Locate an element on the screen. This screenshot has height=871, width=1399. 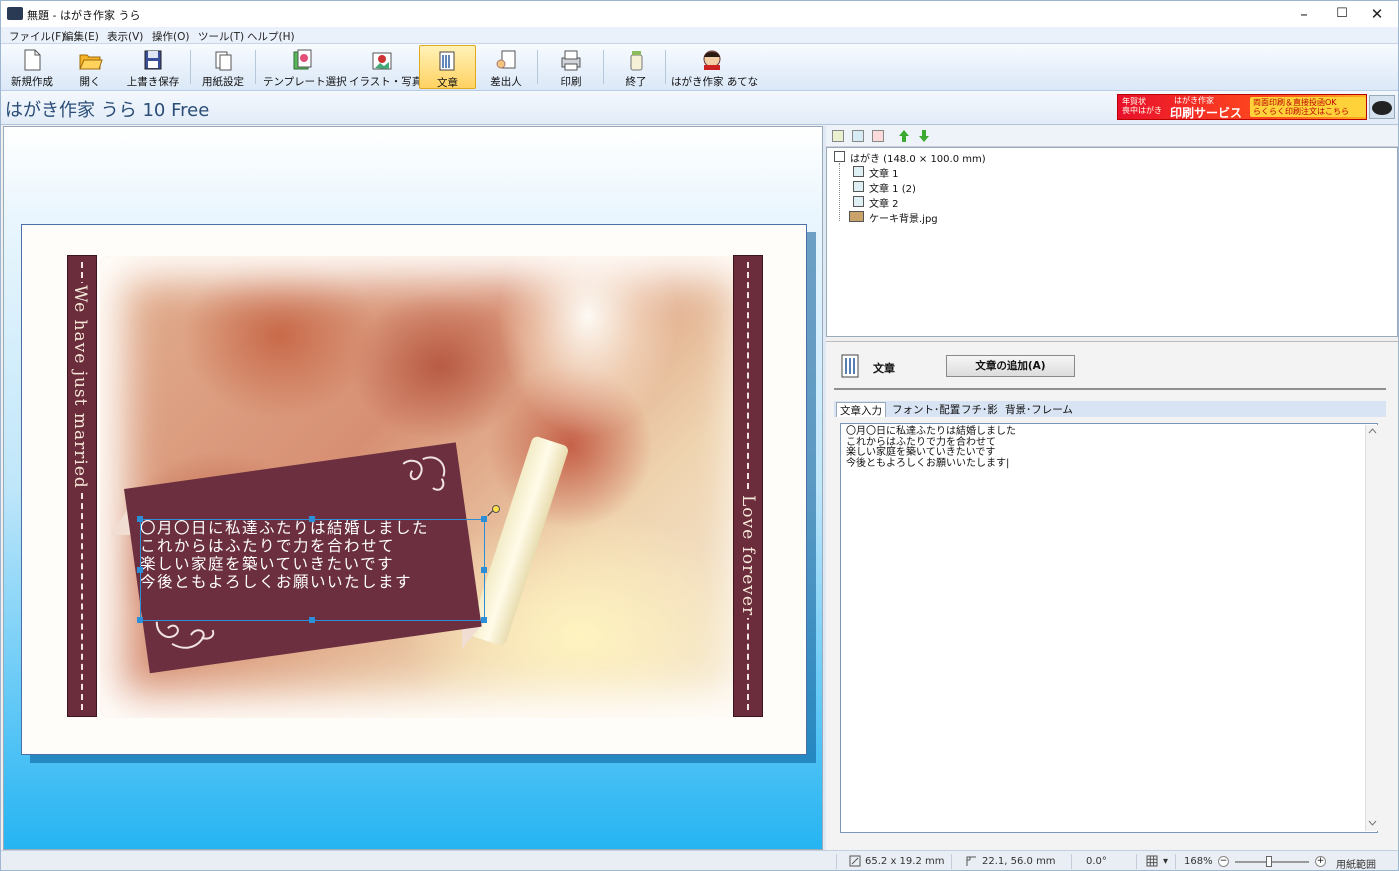
move-down-icon is located at coordinates (924, 136).